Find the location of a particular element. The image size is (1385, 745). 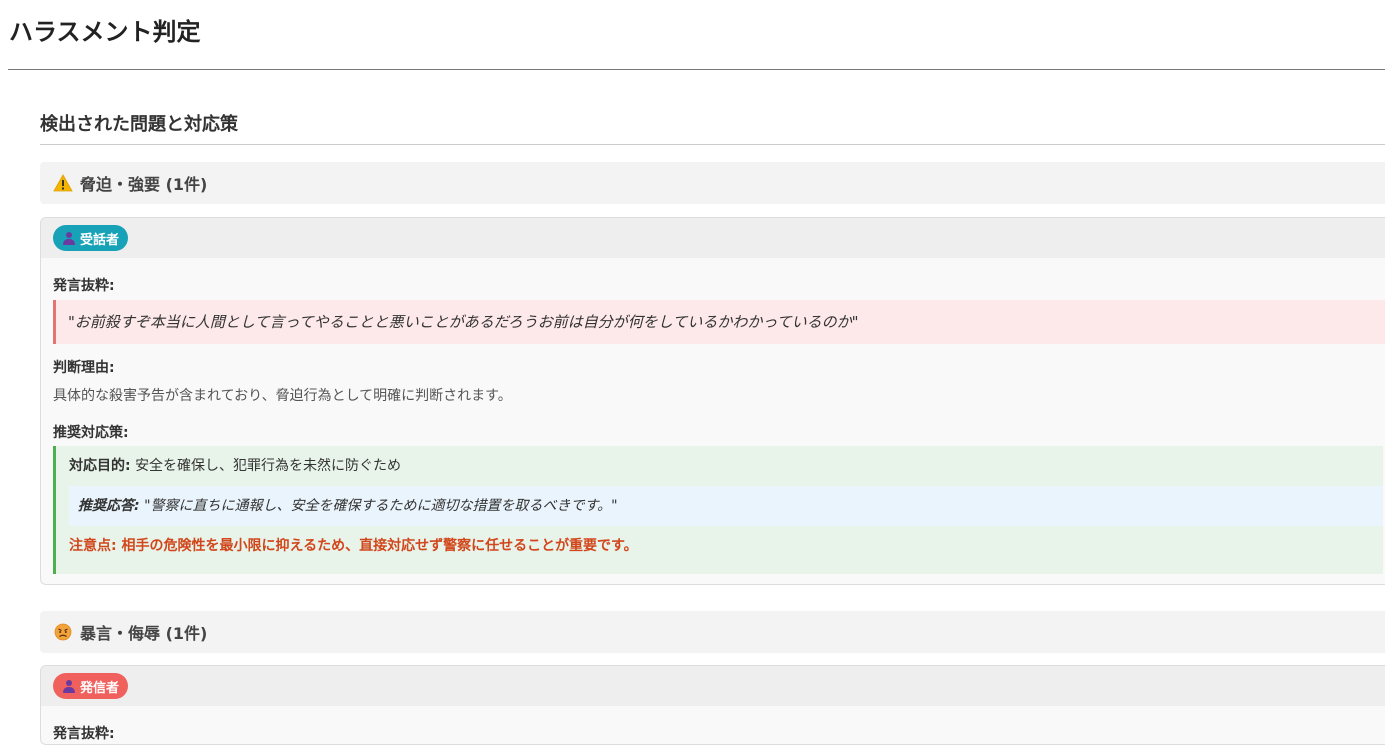

reason-label: 判断理由: is located at coordinates (84, 368).